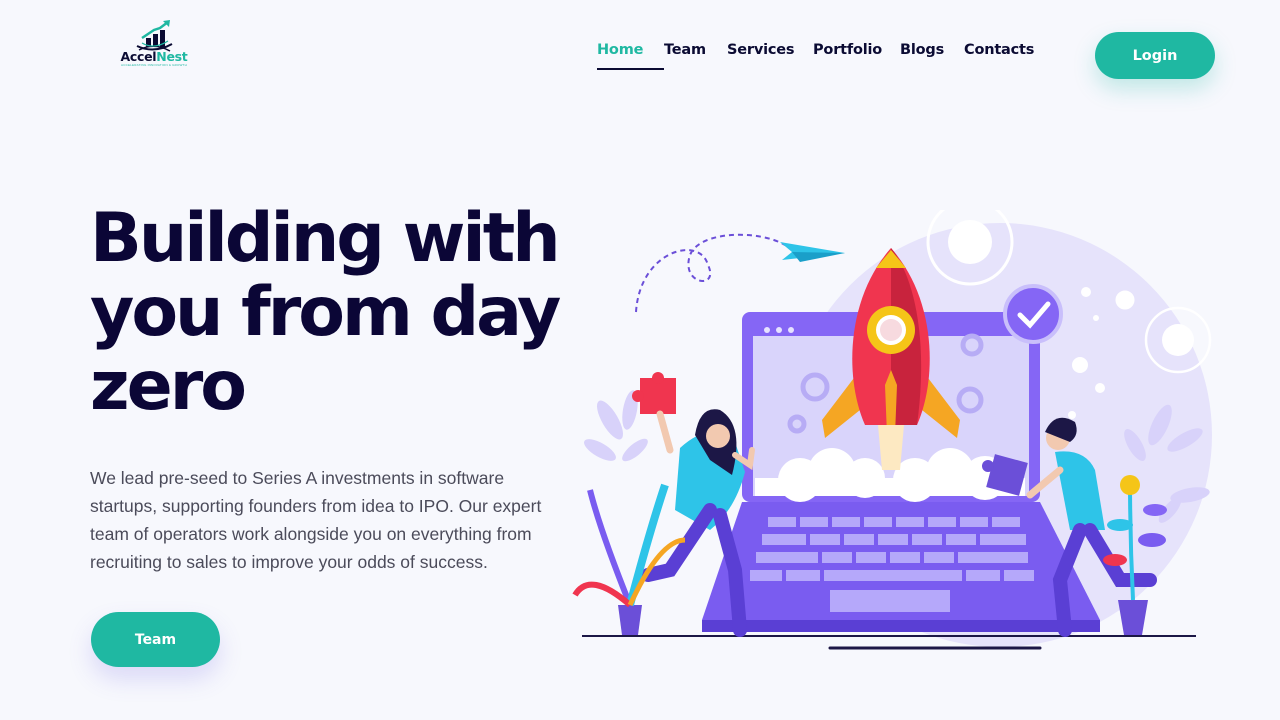 The height and width of the screenshot is (720, 1280). Describe the element at coordinates (138, 56) in the screenshot. I see `brand-name-part1: Accel` at that location.